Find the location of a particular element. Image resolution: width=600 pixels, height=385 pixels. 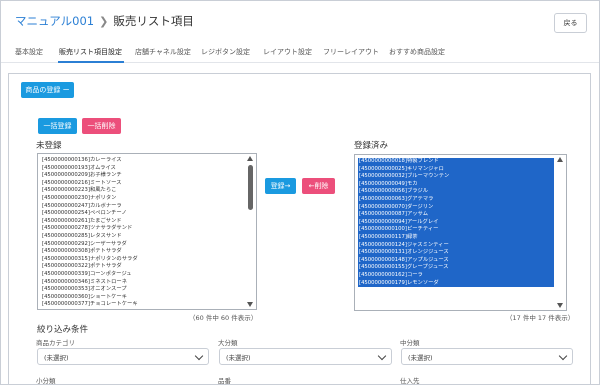

register-product-toggle-button: 商品の登録 ー is located at coordinates (47, 90).